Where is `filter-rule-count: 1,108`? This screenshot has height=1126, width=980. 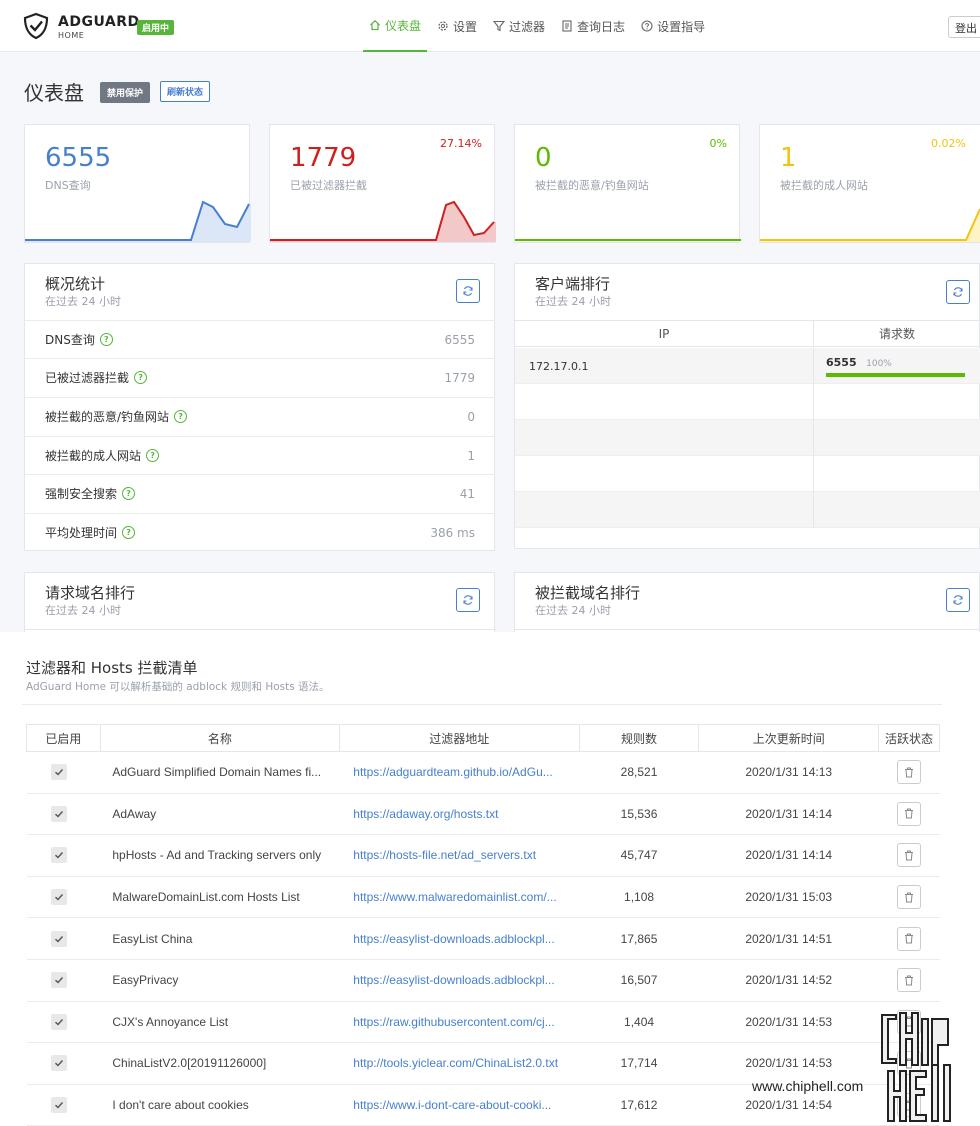
filter-rule-count: 1,108 is located at coordinates (639, 897).